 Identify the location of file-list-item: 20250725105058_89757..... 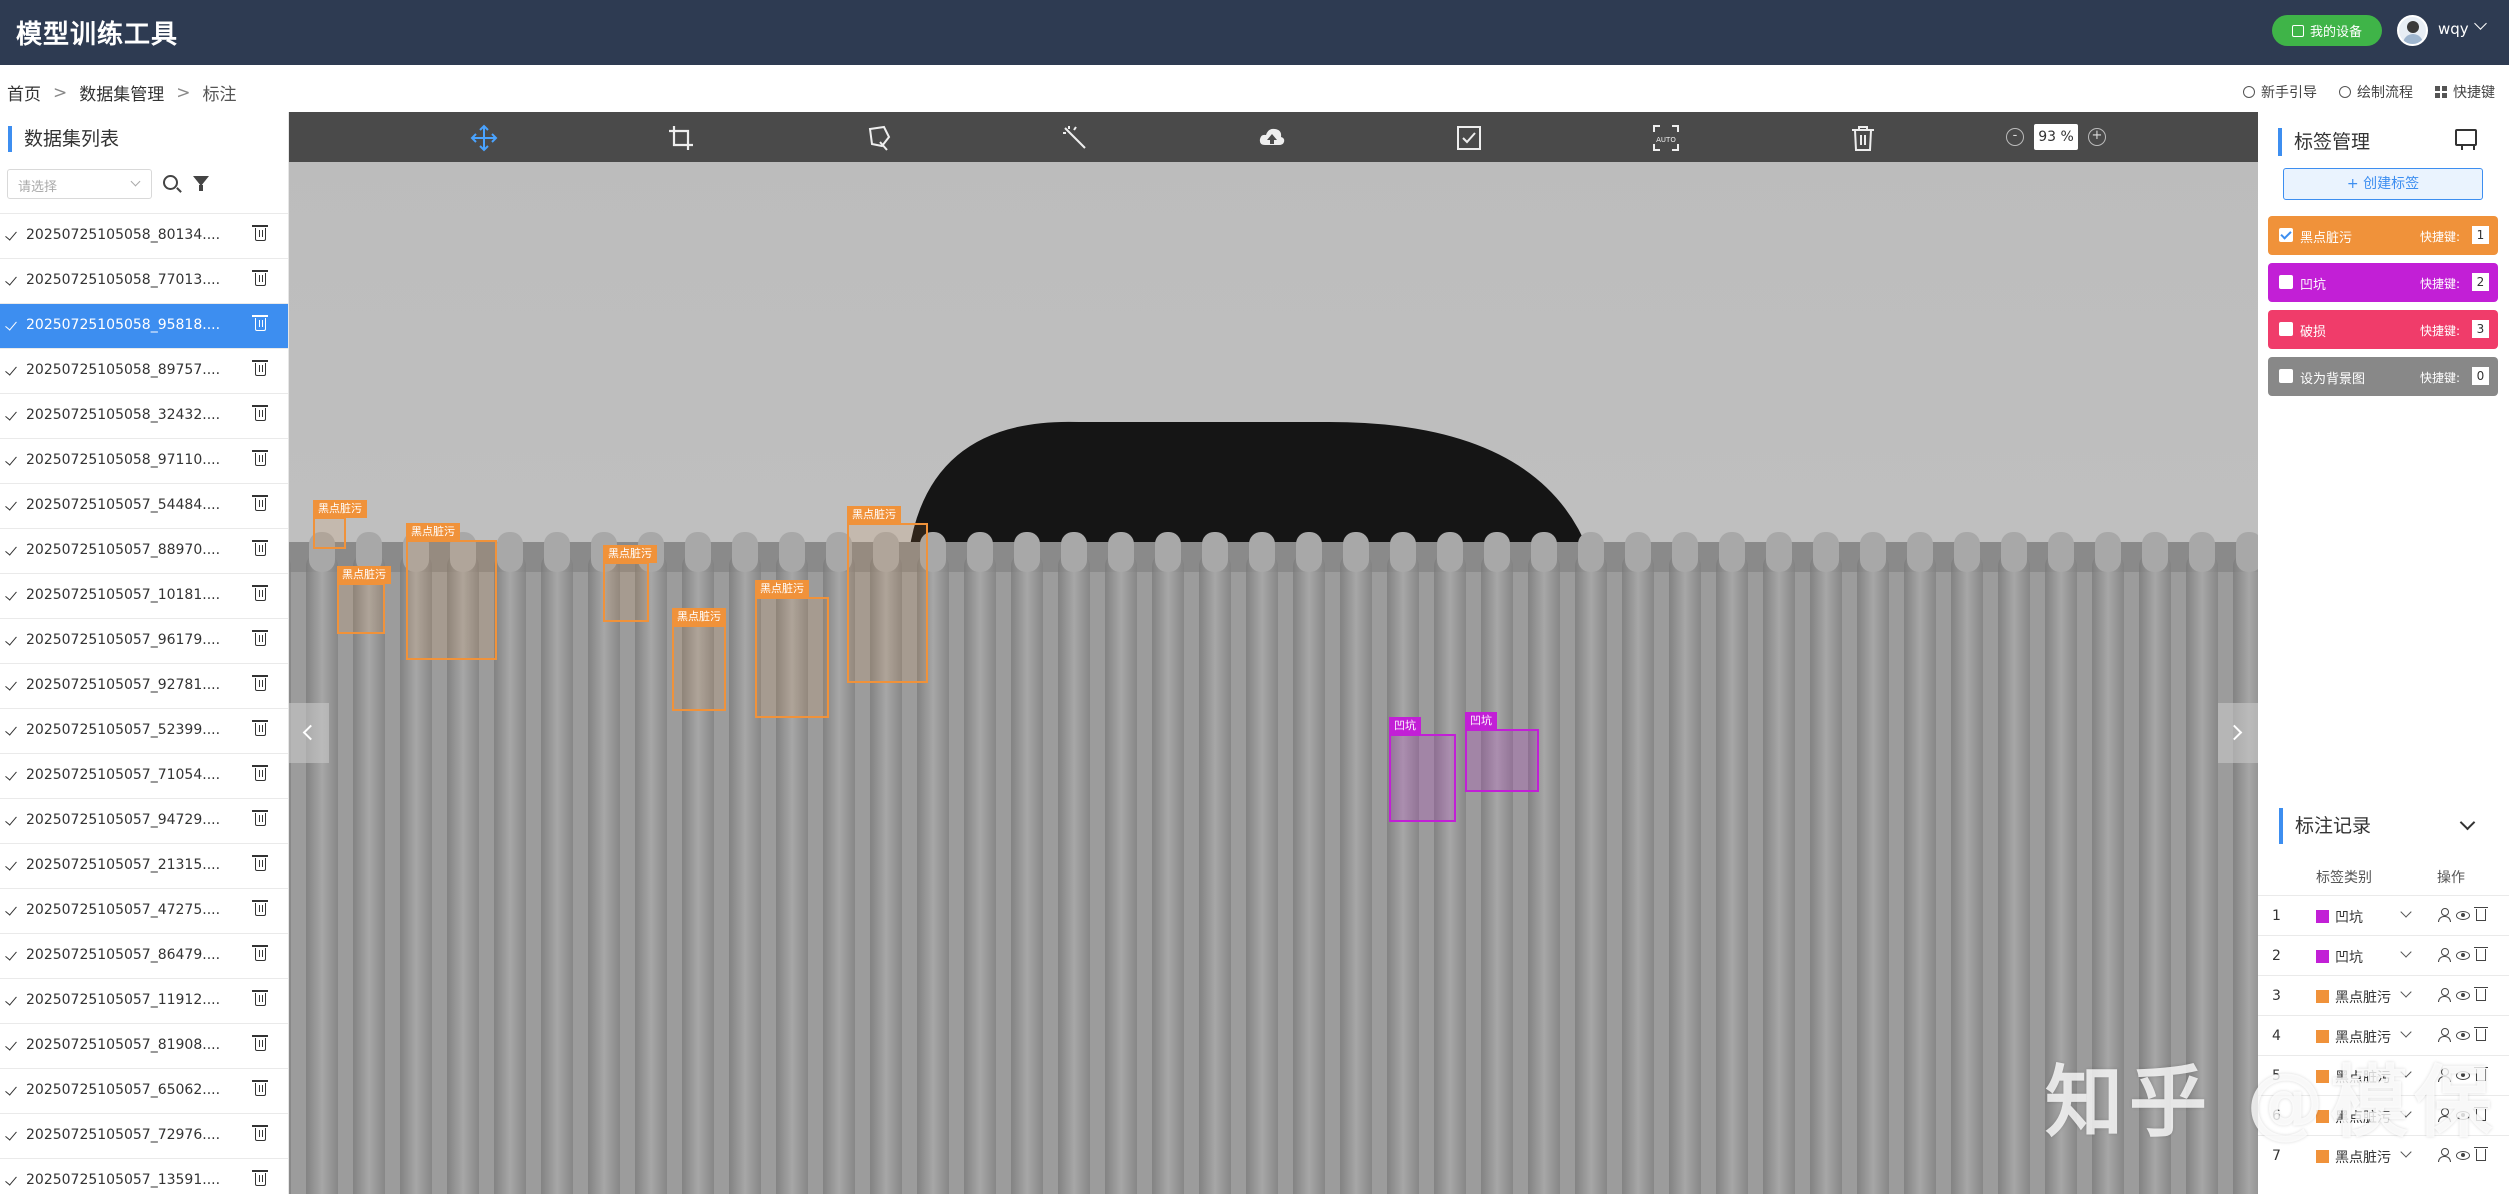
(144, 370).